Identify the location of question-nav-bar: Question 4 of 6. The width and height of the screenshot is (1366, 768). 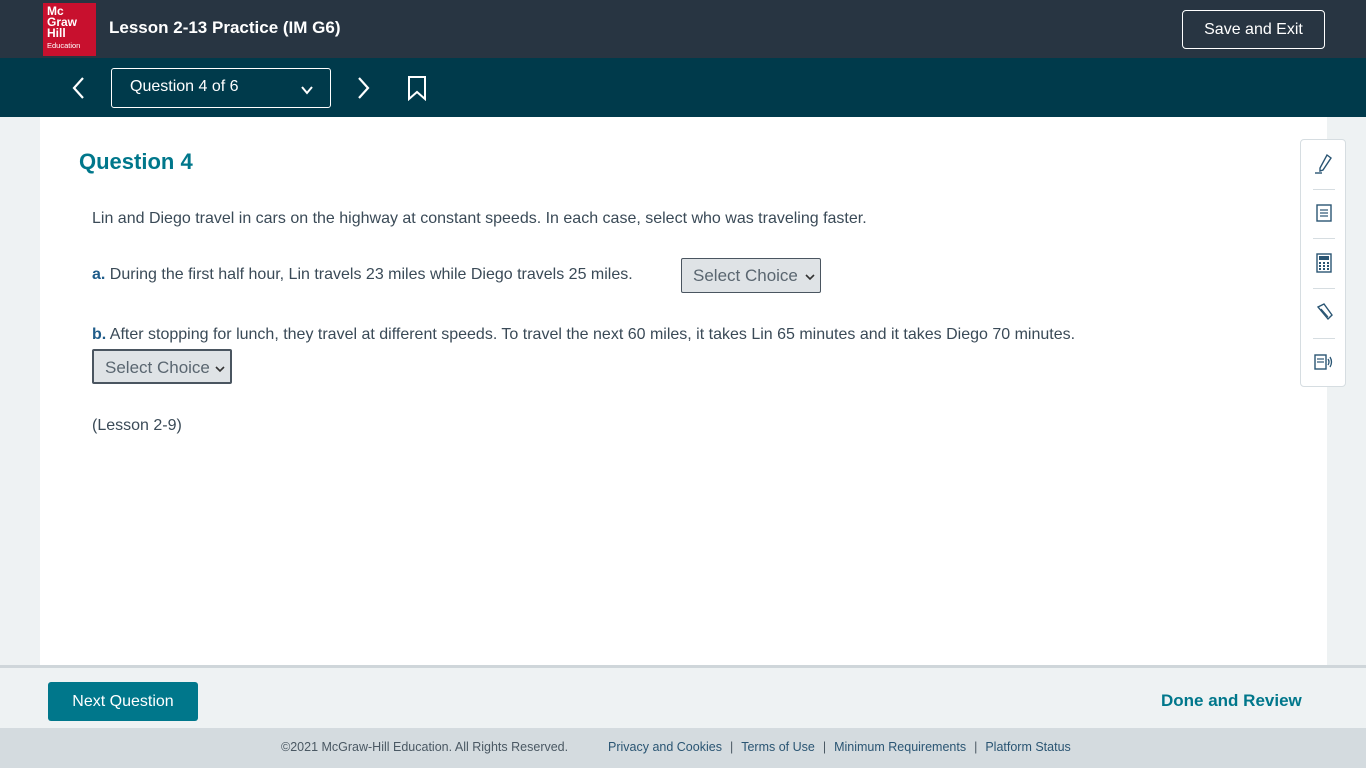
(683, 87).